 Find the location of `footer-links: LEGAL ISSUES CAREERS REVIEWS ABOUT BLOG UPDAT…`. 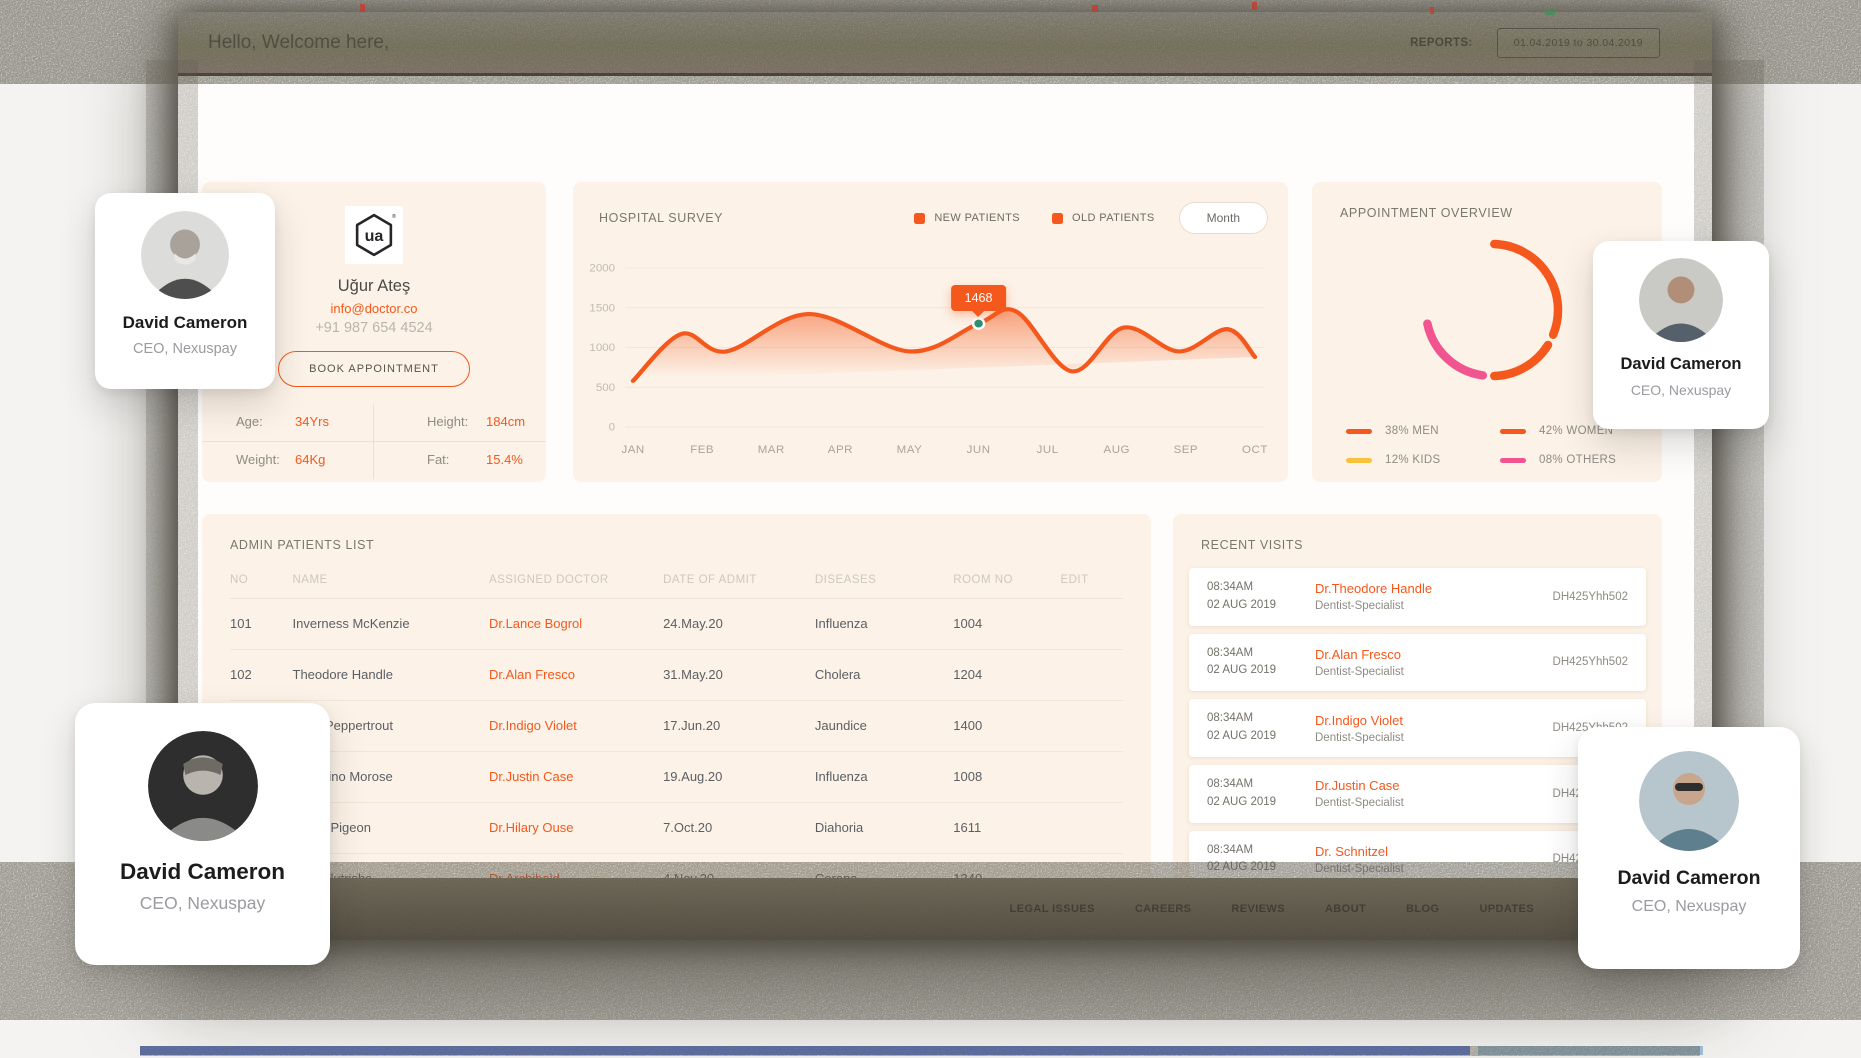

footer-links: LEGAL ISSUES CAREERS REVIEWS ABOUT BLOG UPDAT… is located at coordinates (1272, 909).